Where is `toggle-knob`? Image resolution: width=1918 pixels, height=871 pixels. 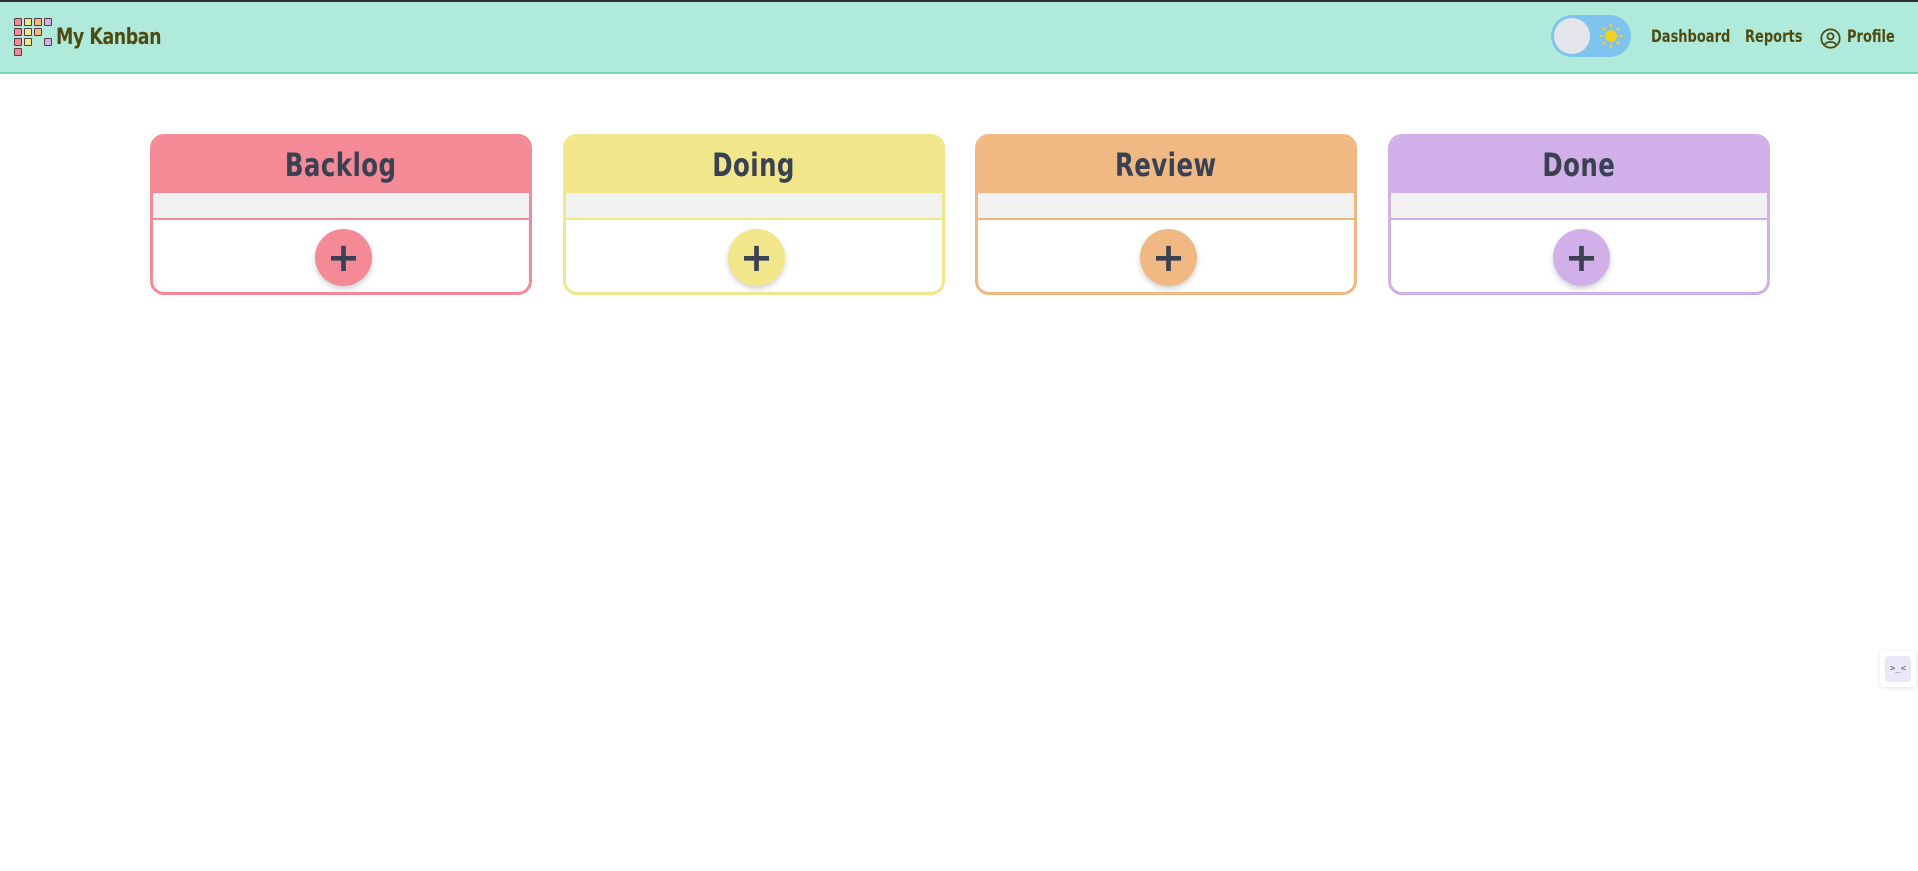 toggle-knob is located at coordinates (1572, 36).